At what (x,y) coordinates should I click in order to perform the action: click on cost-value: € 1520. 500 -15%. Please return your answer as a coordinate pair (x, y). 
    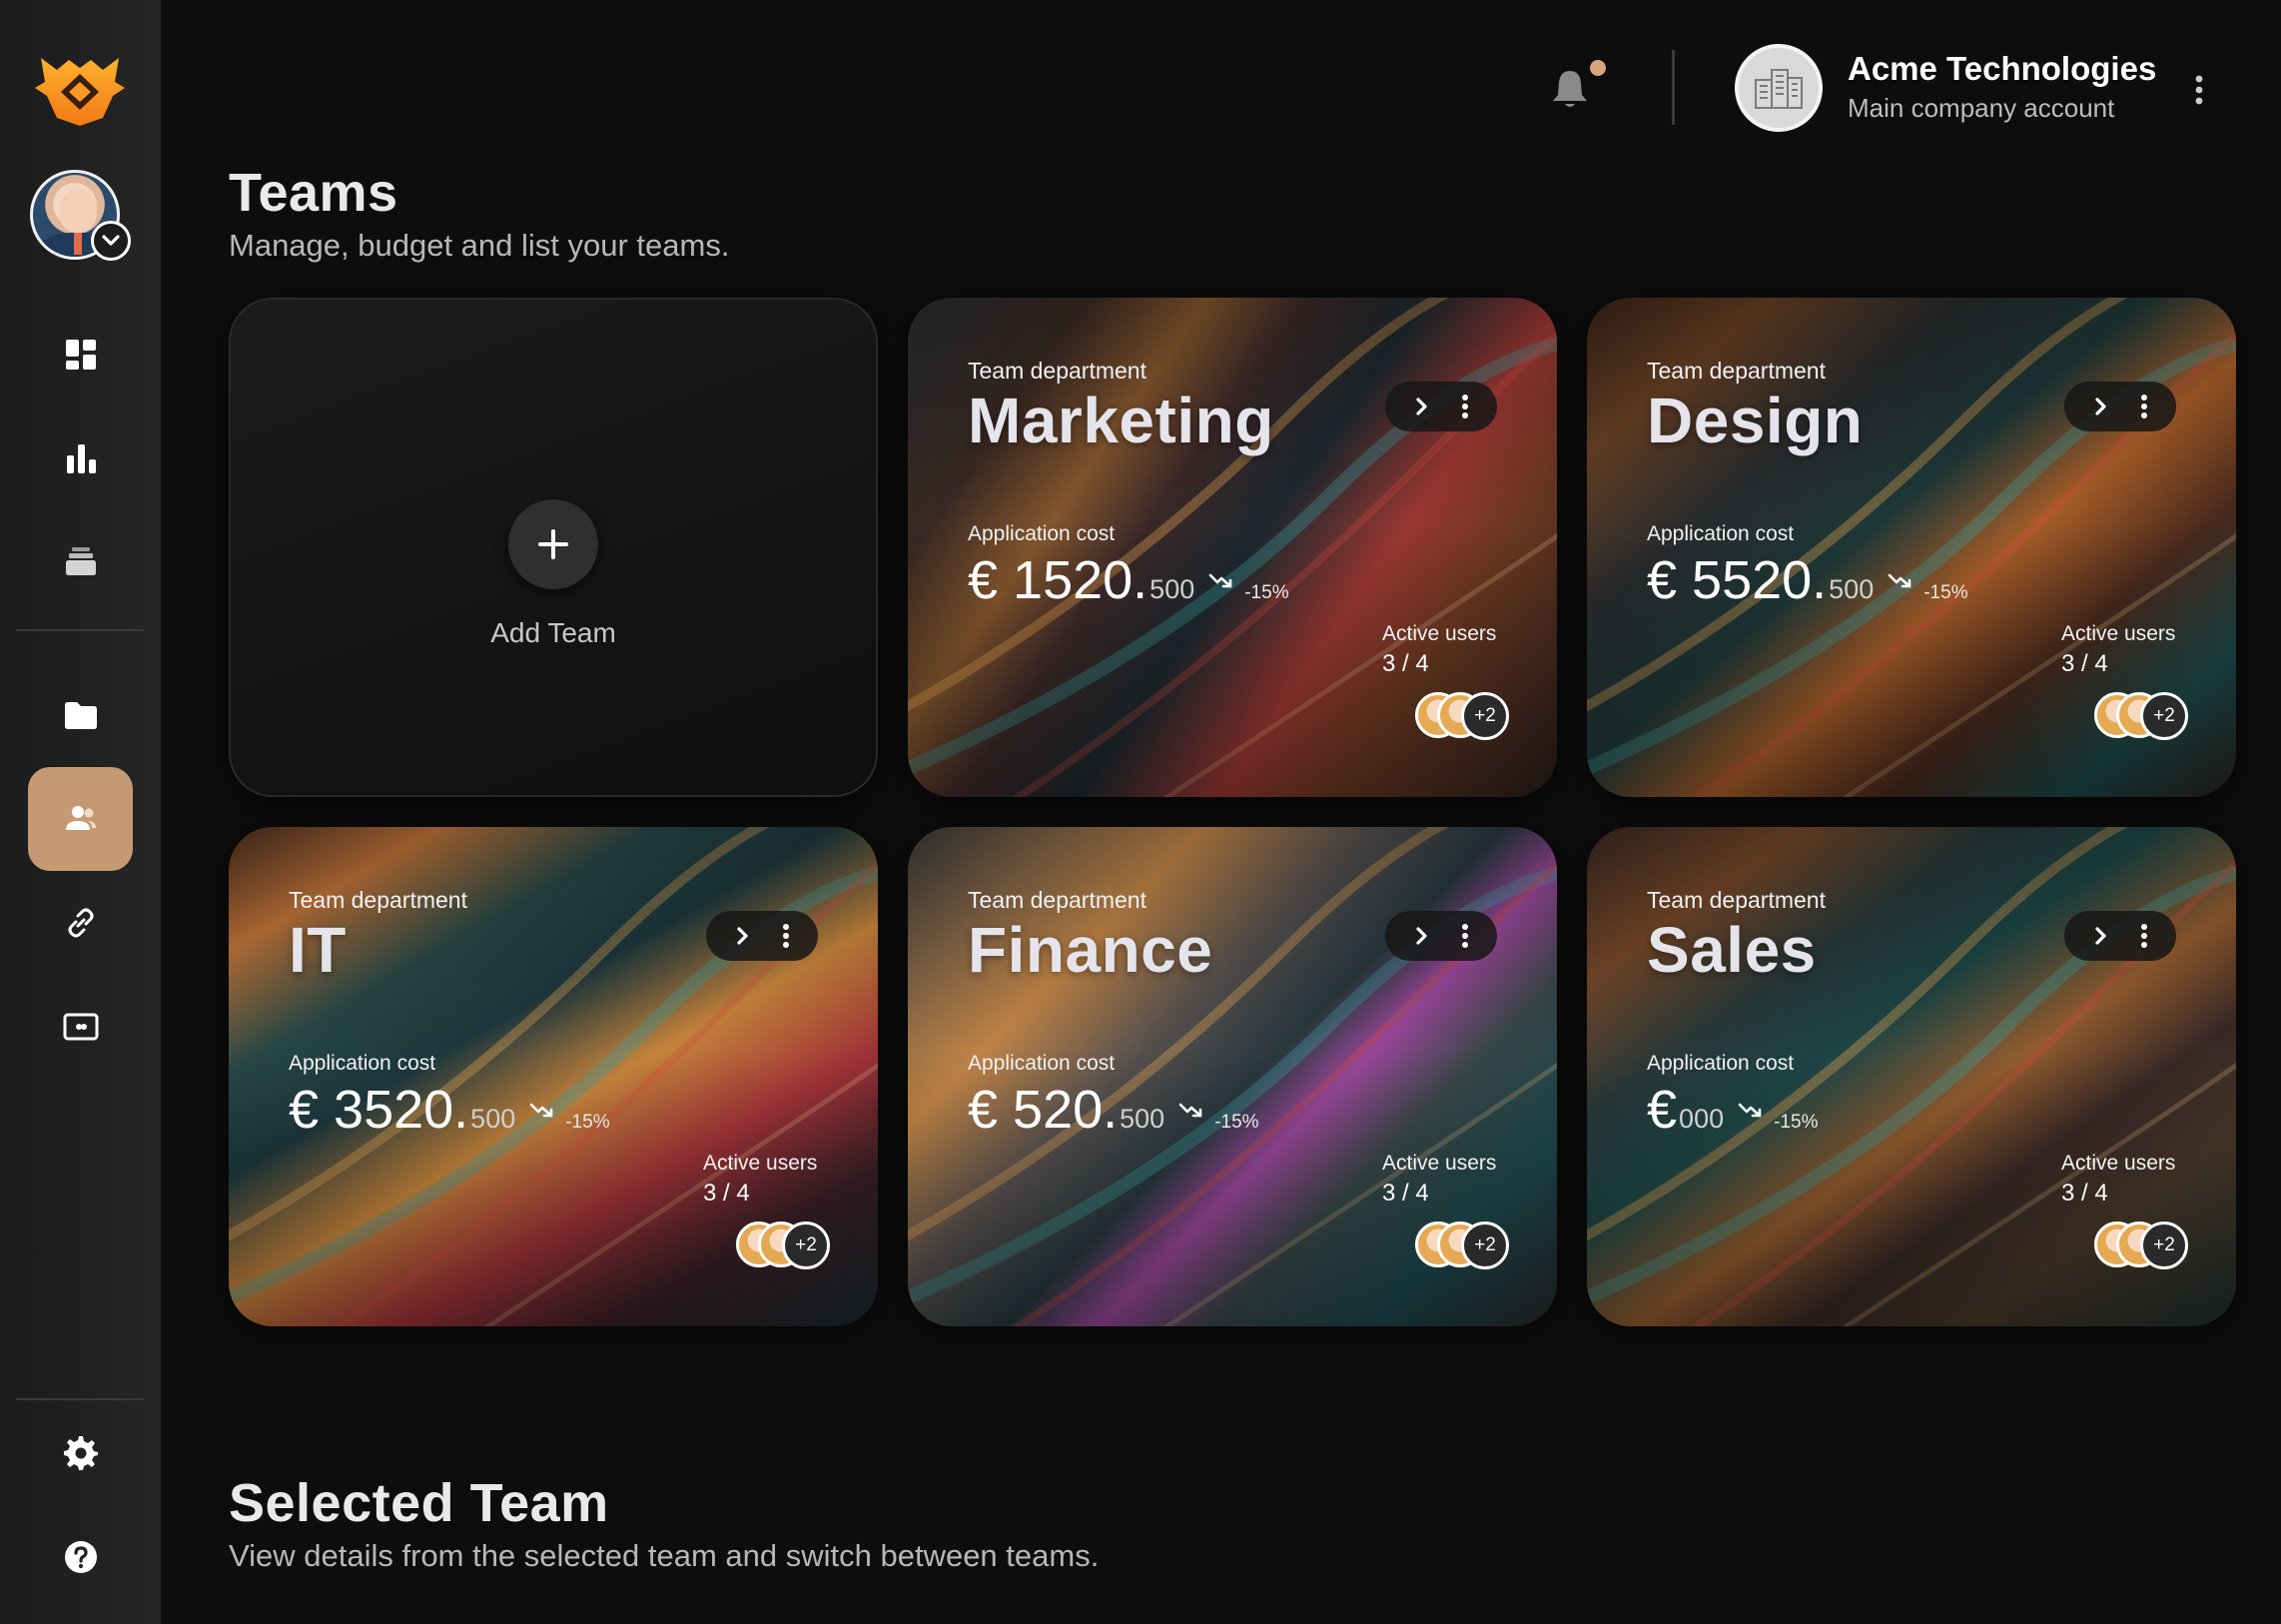
    Looking at the image, I should click on (1128, 580).